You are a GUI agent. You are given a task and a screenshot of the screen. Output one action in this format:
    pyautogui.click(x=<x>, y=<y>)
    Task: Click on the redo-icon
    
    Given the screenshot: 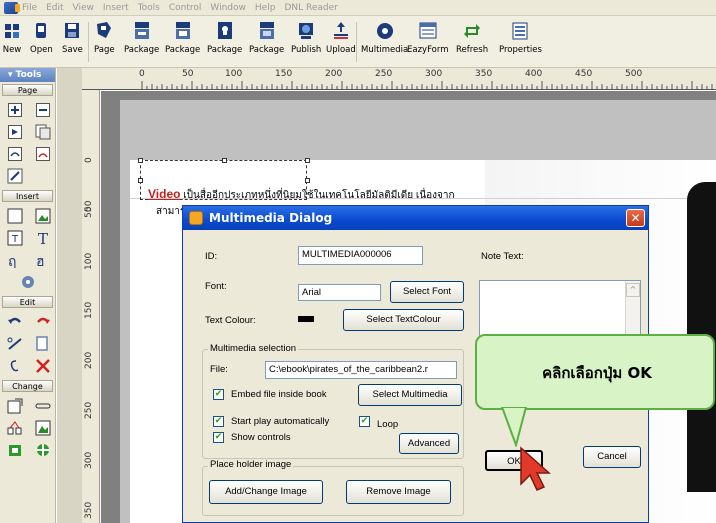 What is the action you would take?
    pyautogui.click(x=43, y=322)
    